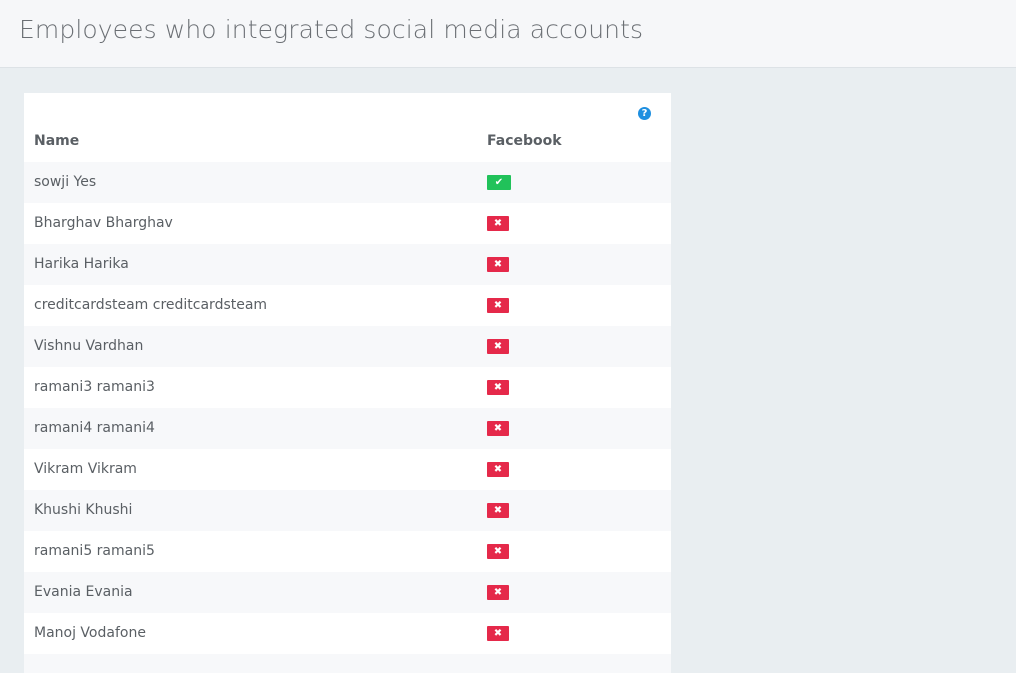  What do you see at coordinates (347, 223) in the screenshot?
I see `table-row: Bharghav Bharghav ✖` at bounding box center [347, 223].